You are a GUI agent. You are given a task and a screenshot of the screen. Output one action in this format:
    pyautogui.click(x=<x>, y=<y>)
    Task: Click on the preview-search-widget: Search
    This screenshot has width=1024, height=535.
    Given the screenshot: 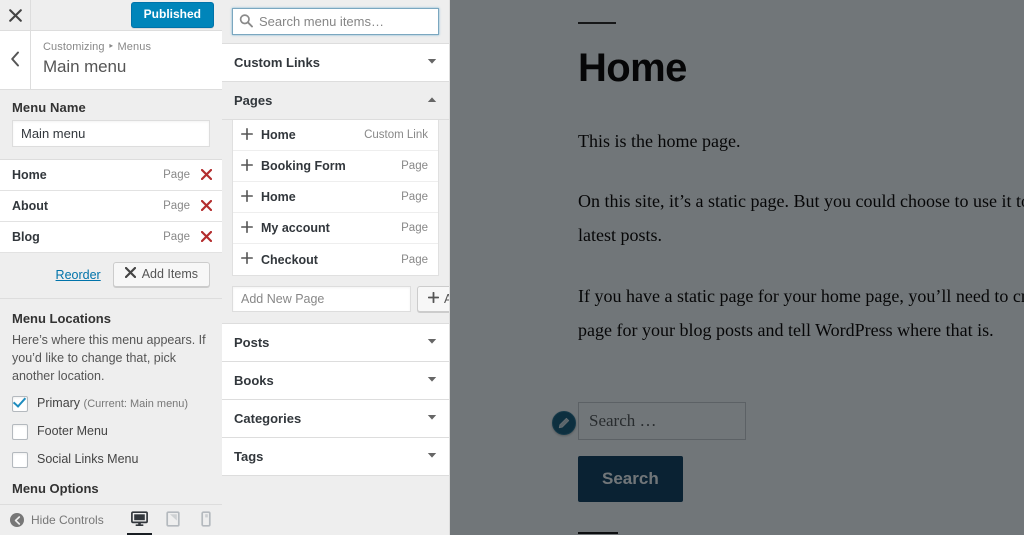 What is the action you would take?
    pyautogui.click(x=788, y=451)
    